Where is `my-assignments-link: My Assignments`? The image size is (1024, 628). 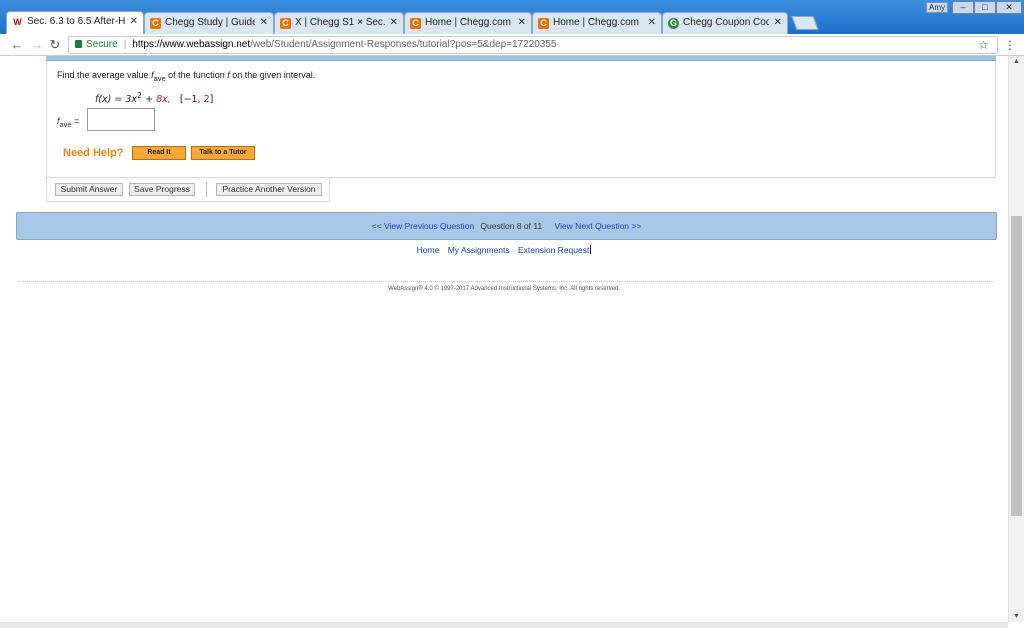 my-assignments-link: My Assignments is located at coordinates (479, 250).